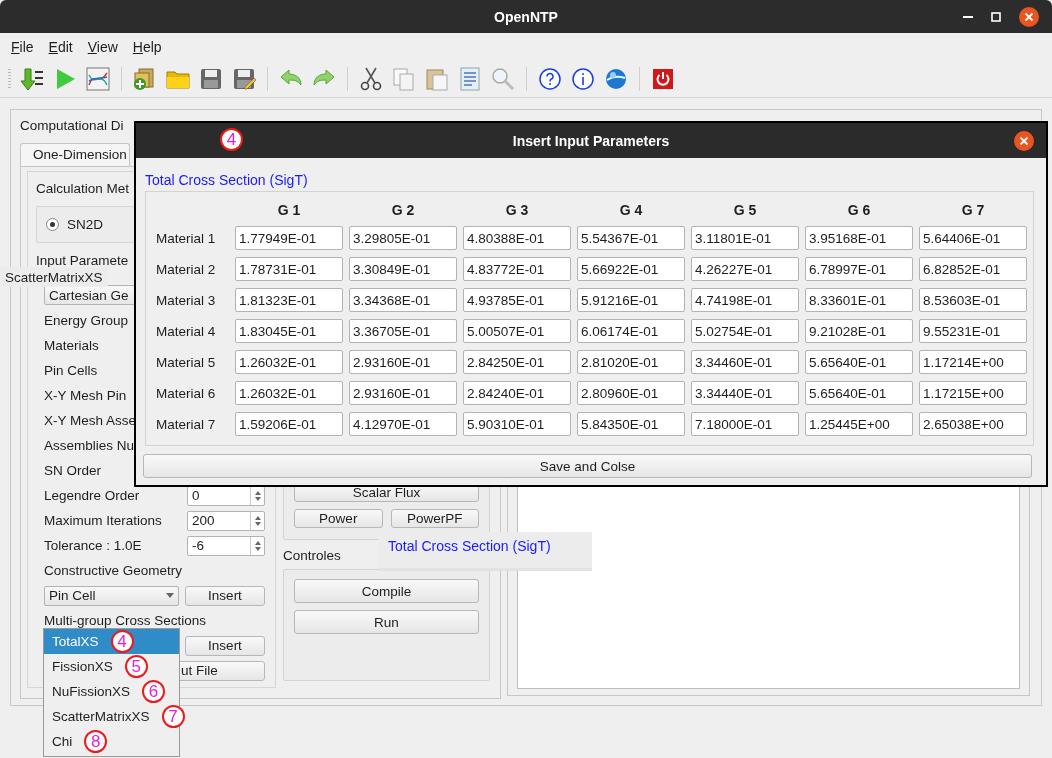  I want to click on spin-box: 200, so click(226, 520).